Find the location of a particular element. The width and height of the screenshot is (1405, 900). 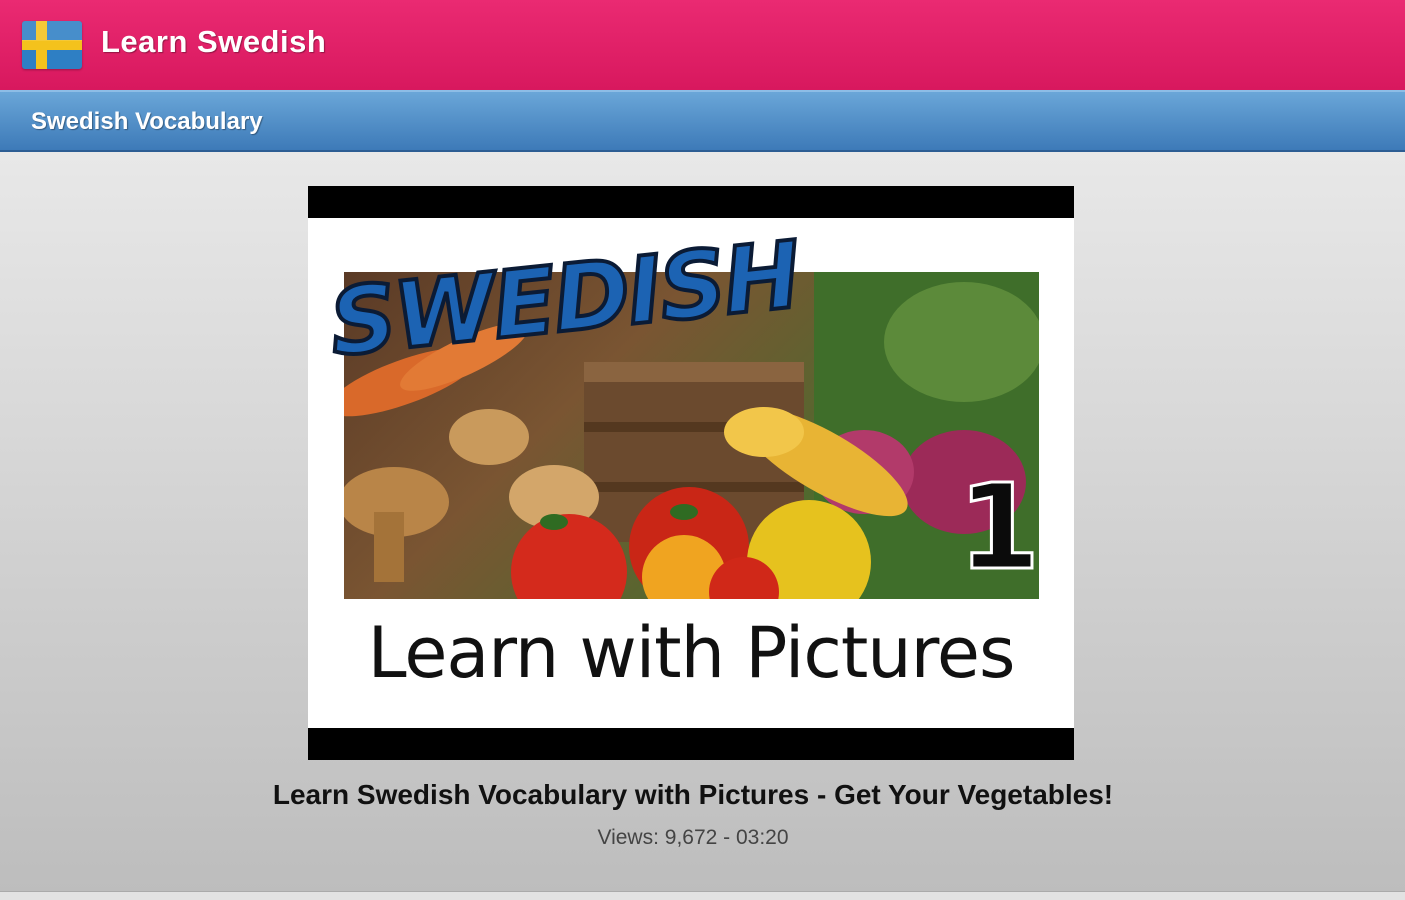

section-header: Swedish Vocabulary is located at coordinates (702, 121).